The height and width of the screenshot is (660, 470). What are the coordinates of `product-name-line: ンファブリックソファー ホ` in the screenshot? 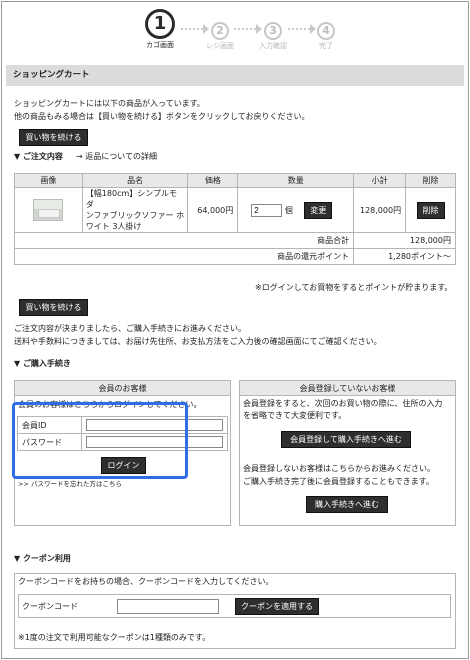 It's located at (135, 215).